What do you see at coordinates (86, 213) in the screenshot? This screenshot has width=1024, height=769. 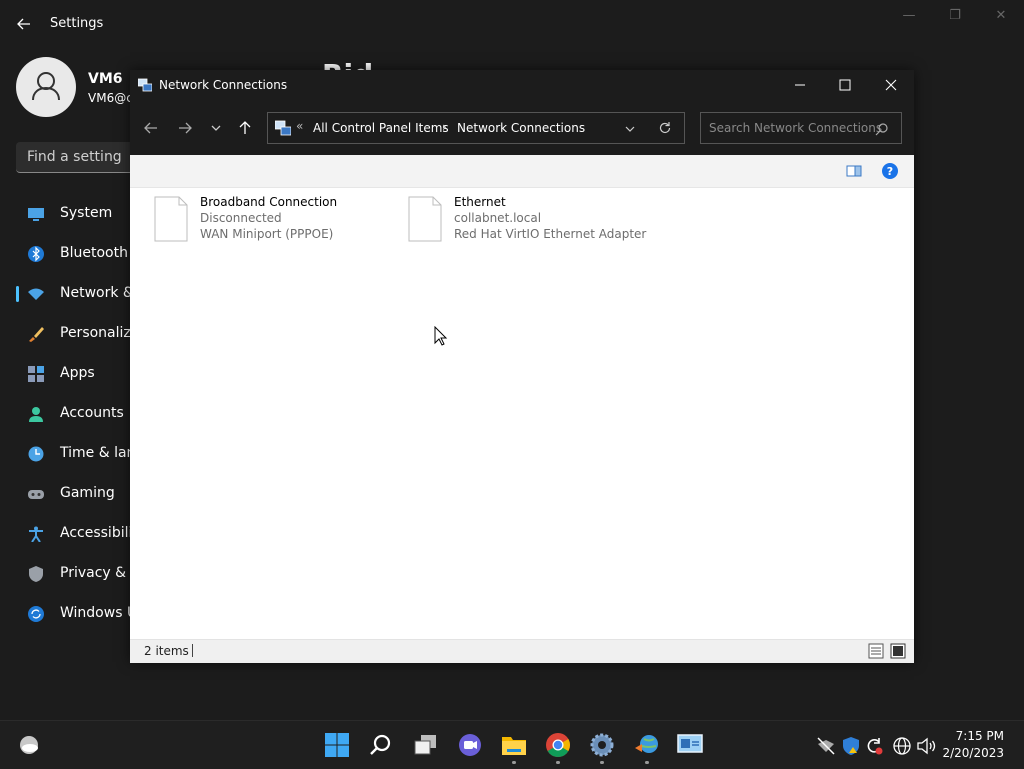 I see `nav-label: System` at bounding box center [86, 213].